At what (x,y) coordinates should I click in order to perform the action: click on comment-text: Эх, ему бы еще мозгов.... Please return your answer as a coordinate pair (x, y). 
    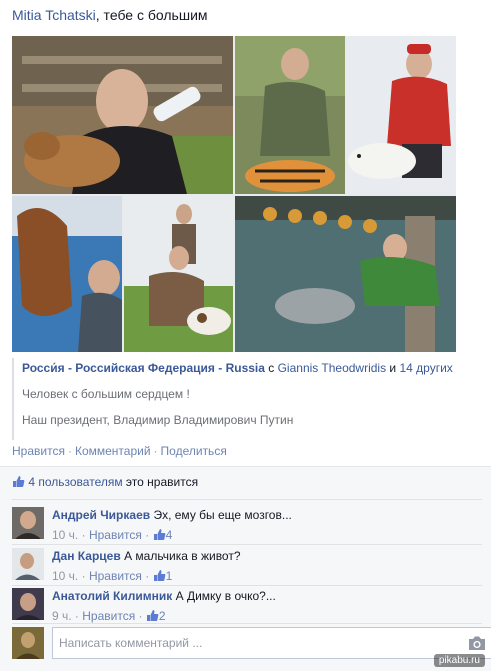
    Looking at the image, I should click on (222, 515).